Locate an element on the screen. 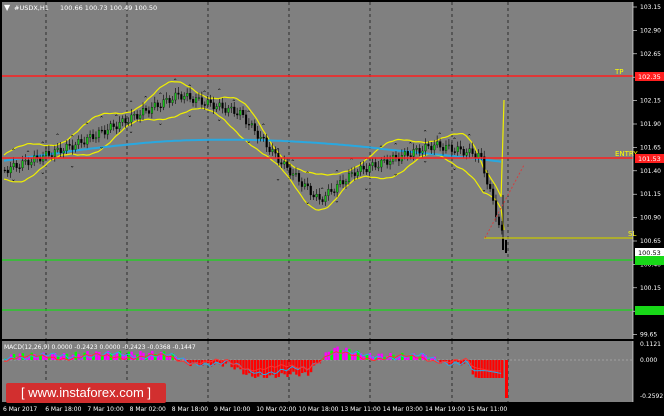  macd-price-axis: 0.1121 0.000 -0.2592 is located at coordinates (647, 371).